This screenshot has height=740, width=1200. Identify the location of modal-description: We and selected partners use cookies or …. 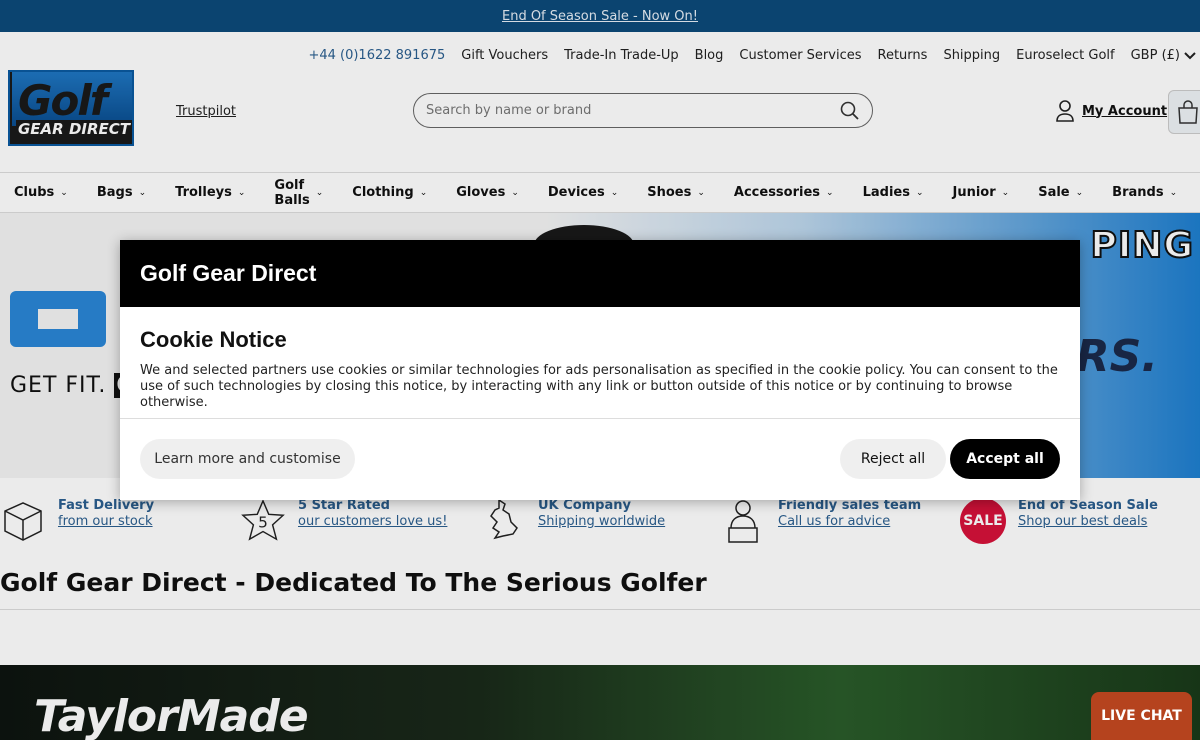
(599, 386).